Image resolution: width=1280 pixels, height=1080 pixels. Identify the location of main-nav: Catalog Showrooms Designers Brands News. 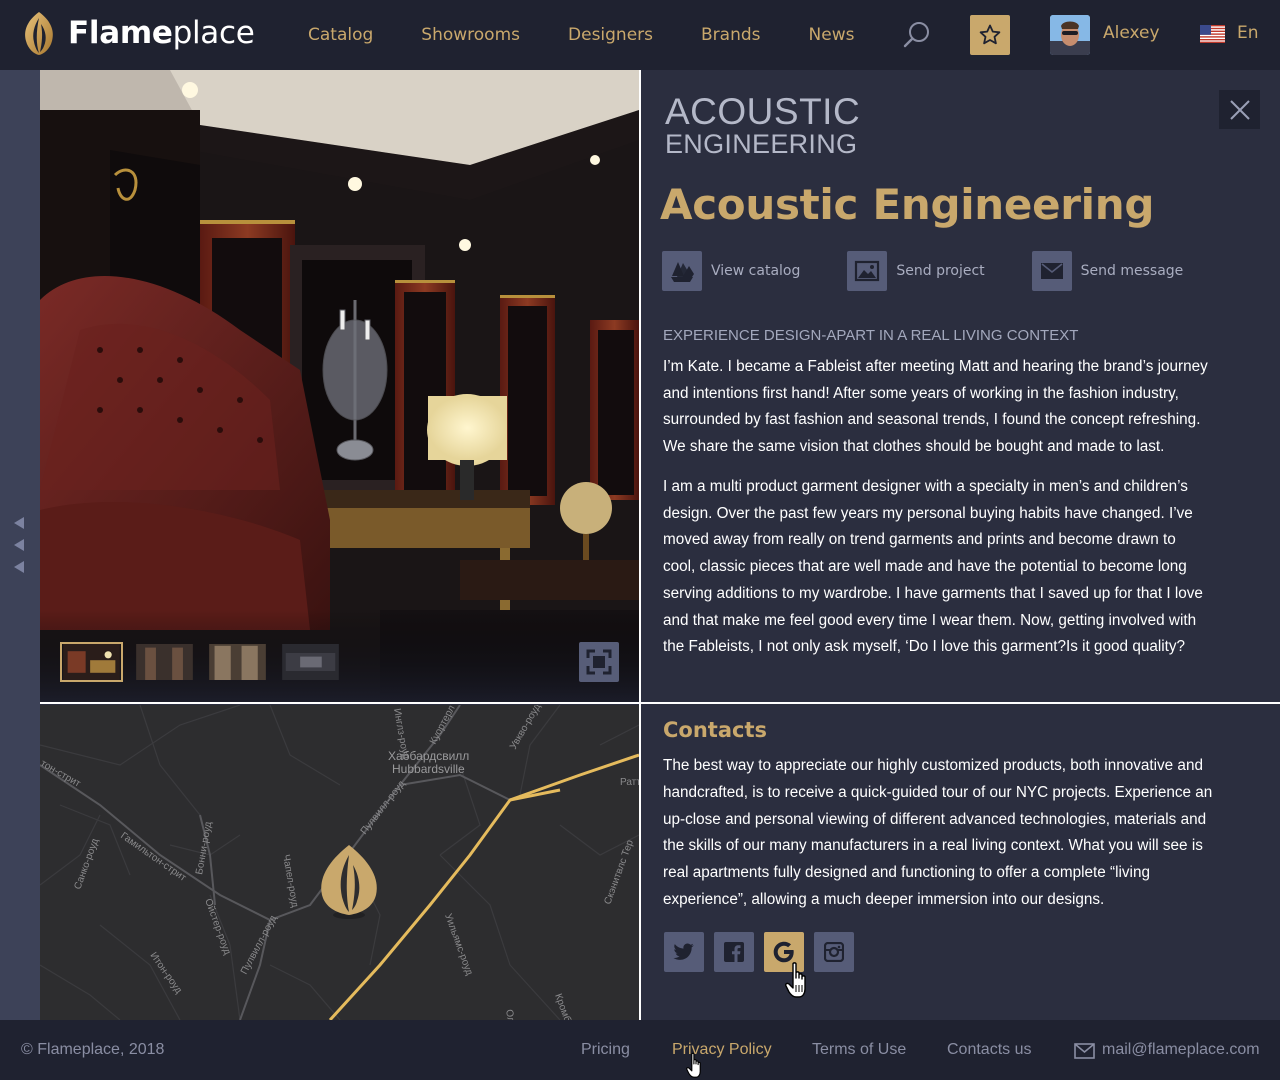
(605, 35).